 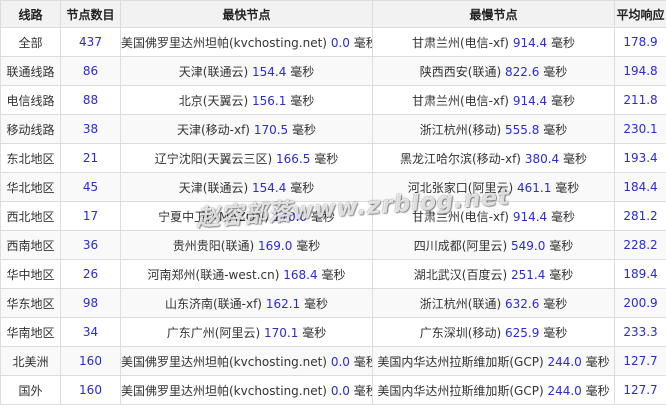 What do you see at coordinates (275, 245) in the screenshot?
I see `fastest-ms: 169.0` at bounding box center [275, 245].